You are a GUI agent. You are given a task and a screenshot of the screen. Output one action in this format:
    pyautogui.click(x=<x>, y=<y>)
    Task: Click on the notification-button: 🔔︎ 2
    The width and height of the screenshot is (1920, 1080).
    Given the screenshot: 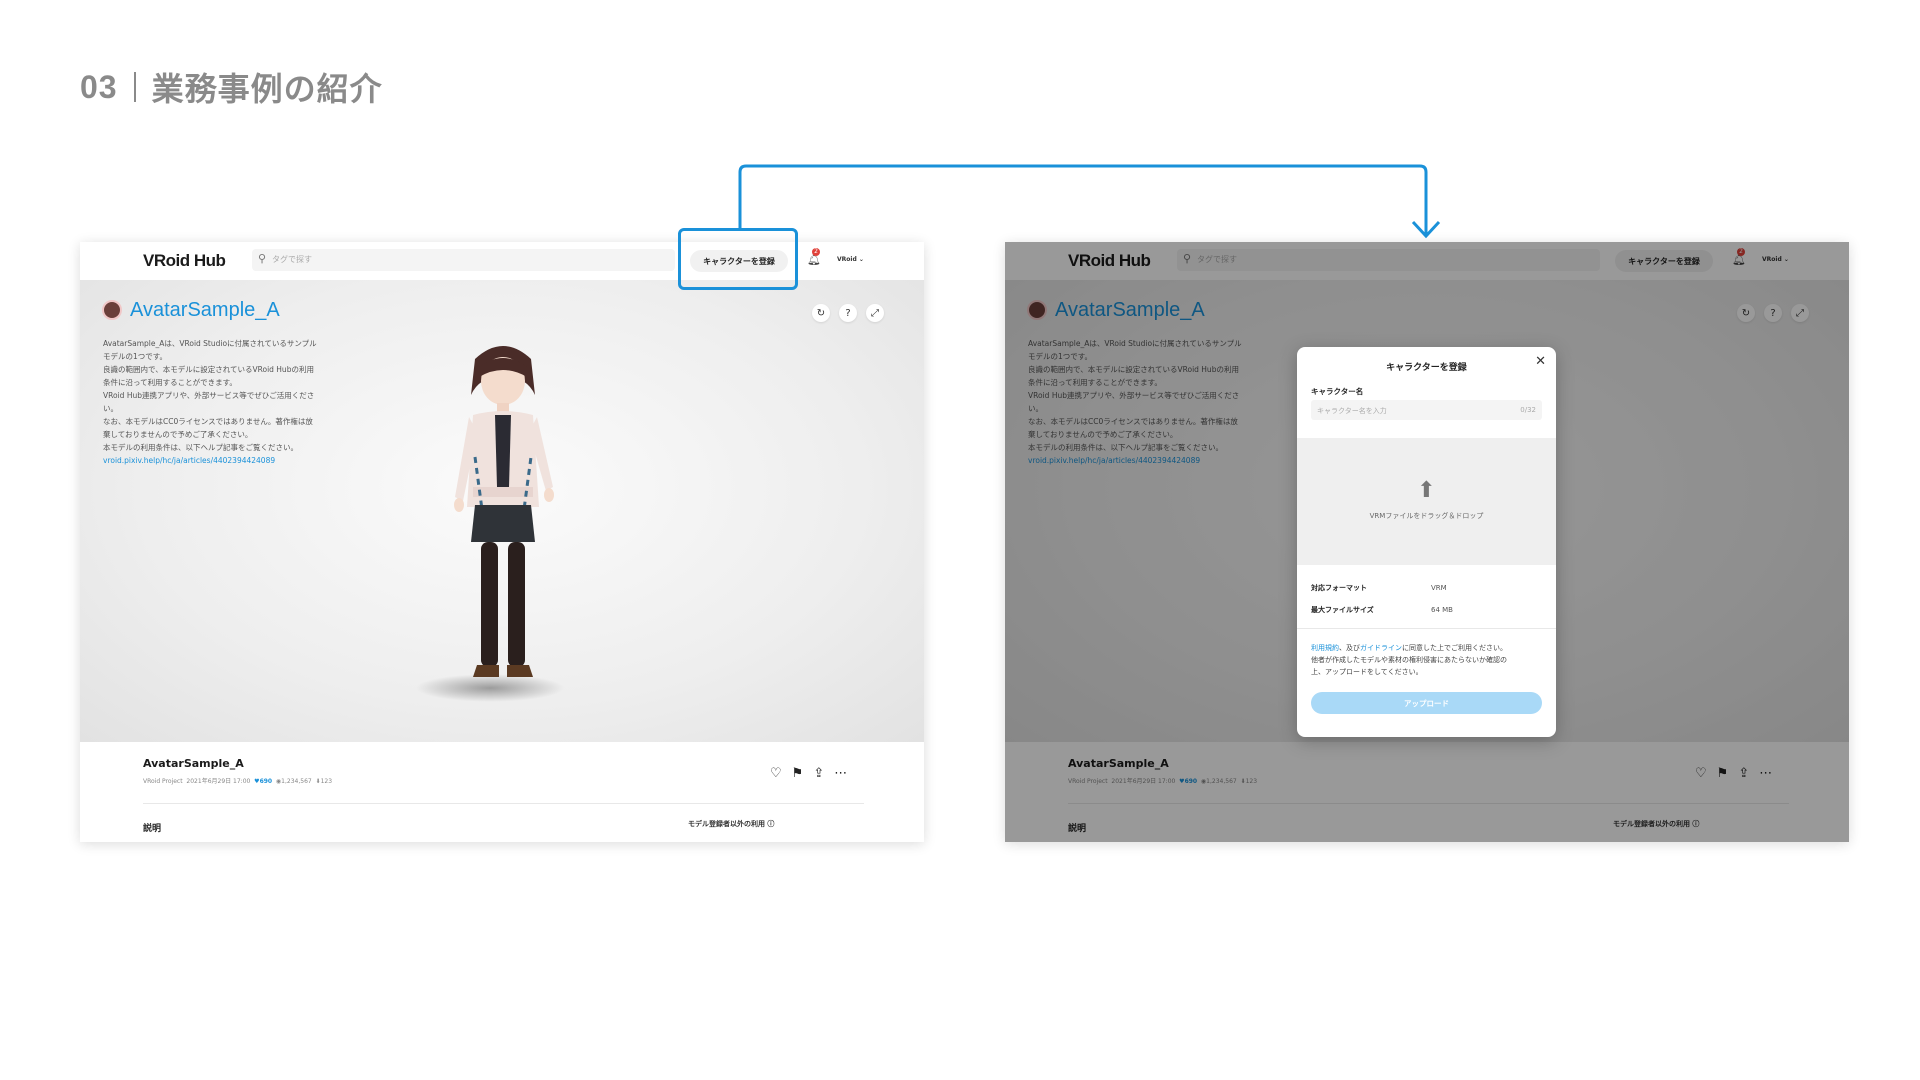 What is the action you would take?
    pyautogui.click(x=814, y=257)
    